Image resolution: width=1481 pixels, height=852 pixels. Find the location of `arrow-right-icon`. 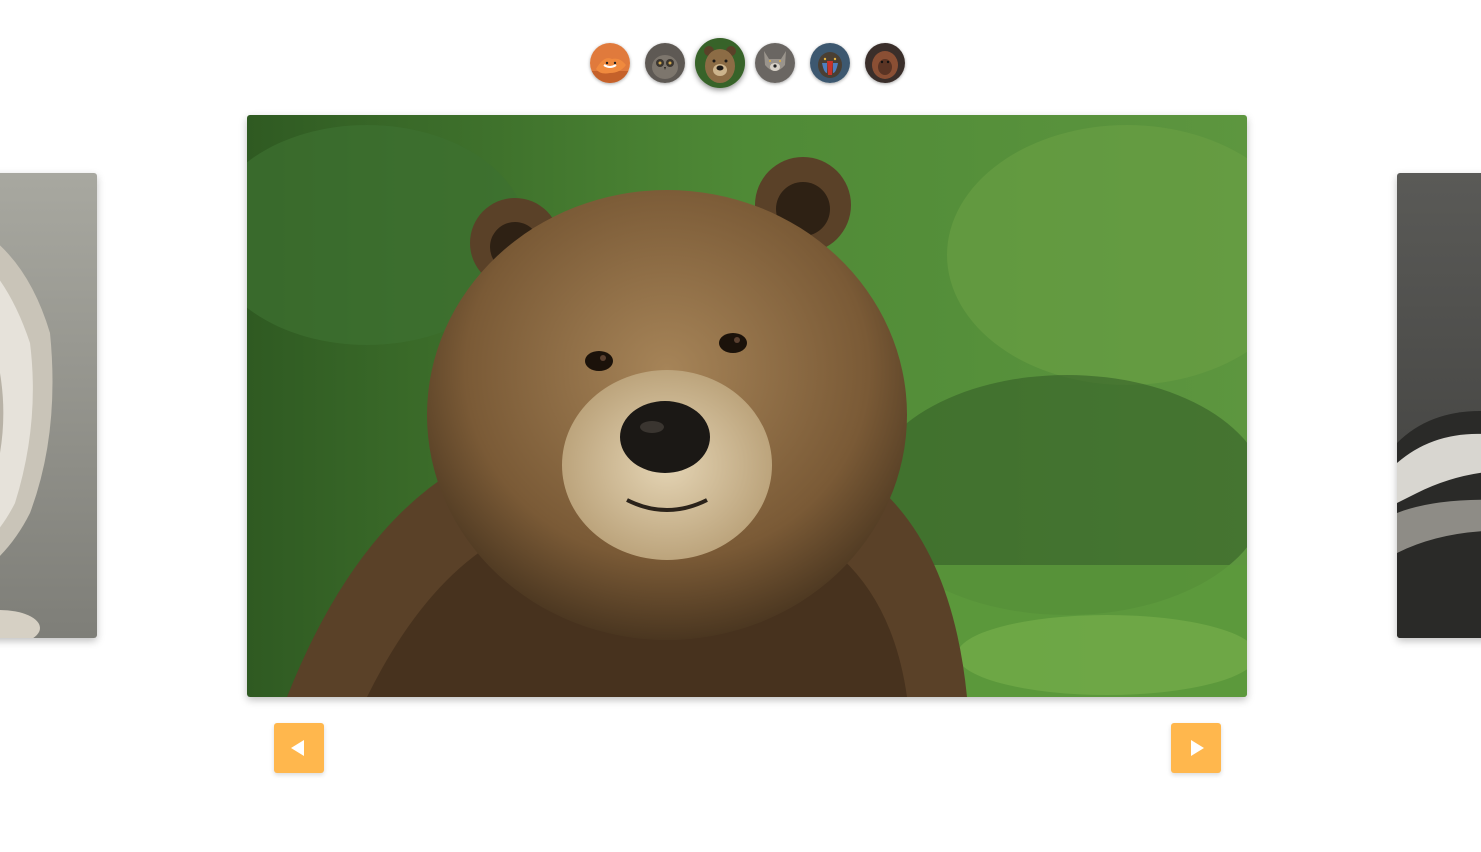

arrow-right-icon is located at coordinates (1197, 748).